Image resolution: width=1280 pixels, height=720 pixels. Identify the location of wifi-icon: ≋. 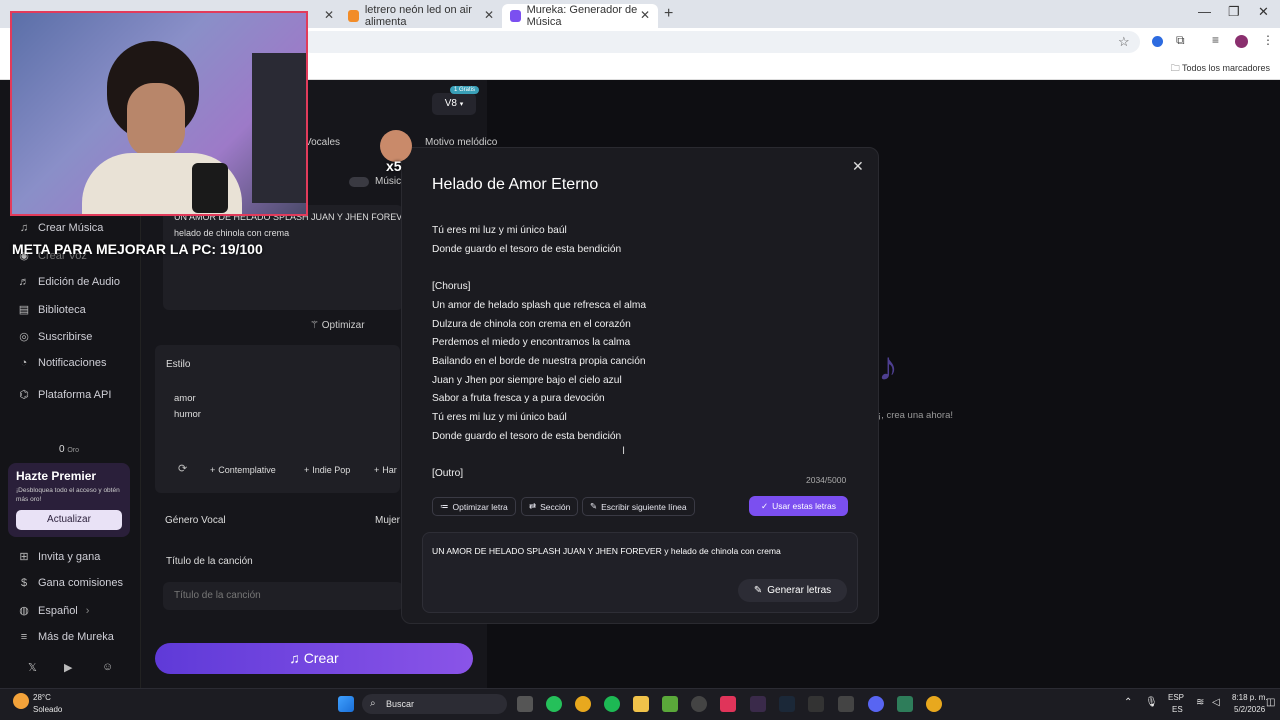
(1200, 702).